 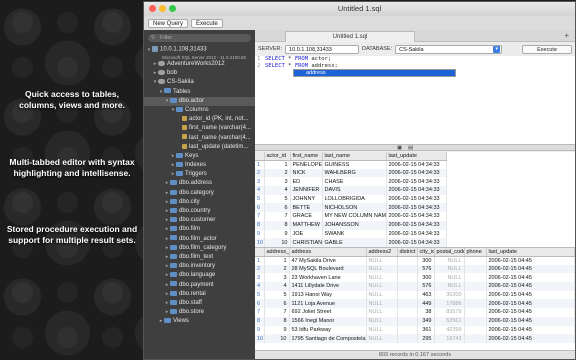 What do you see at coordinates (415, 225) in the screenshot?
I see `table-row: 8 8 MATTHEW JOHANSSON 2006-02-15 04:34:33` at bounding box center [415, 225].